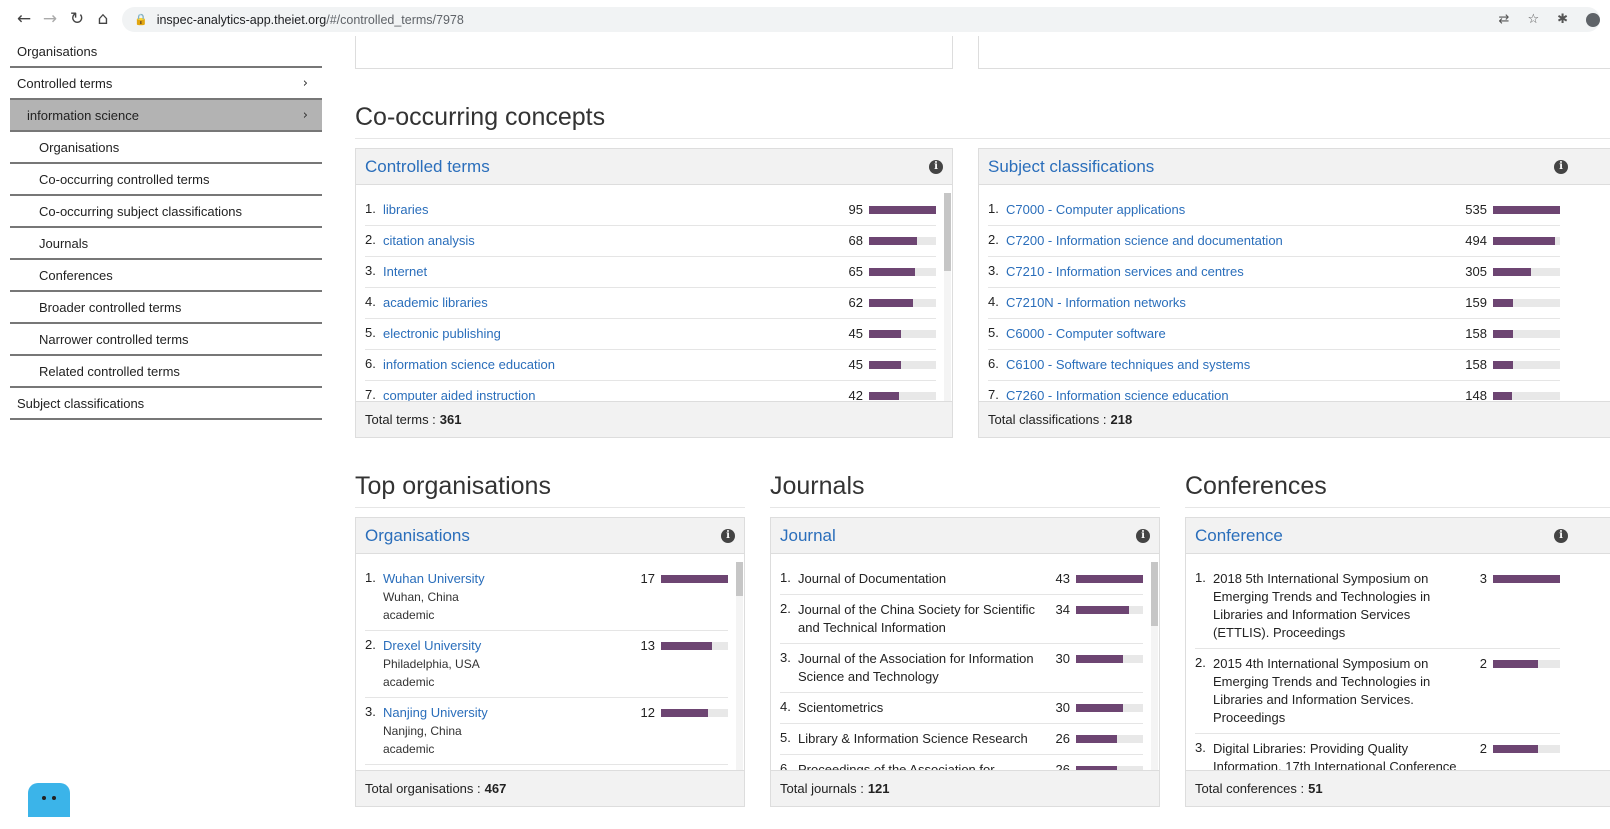 The width and height of the screenshot is (1610, 829). Describe the element at coordinates (1533, 19) in the screenshot. I see `bookmark-star-icon: ☆` at that location.